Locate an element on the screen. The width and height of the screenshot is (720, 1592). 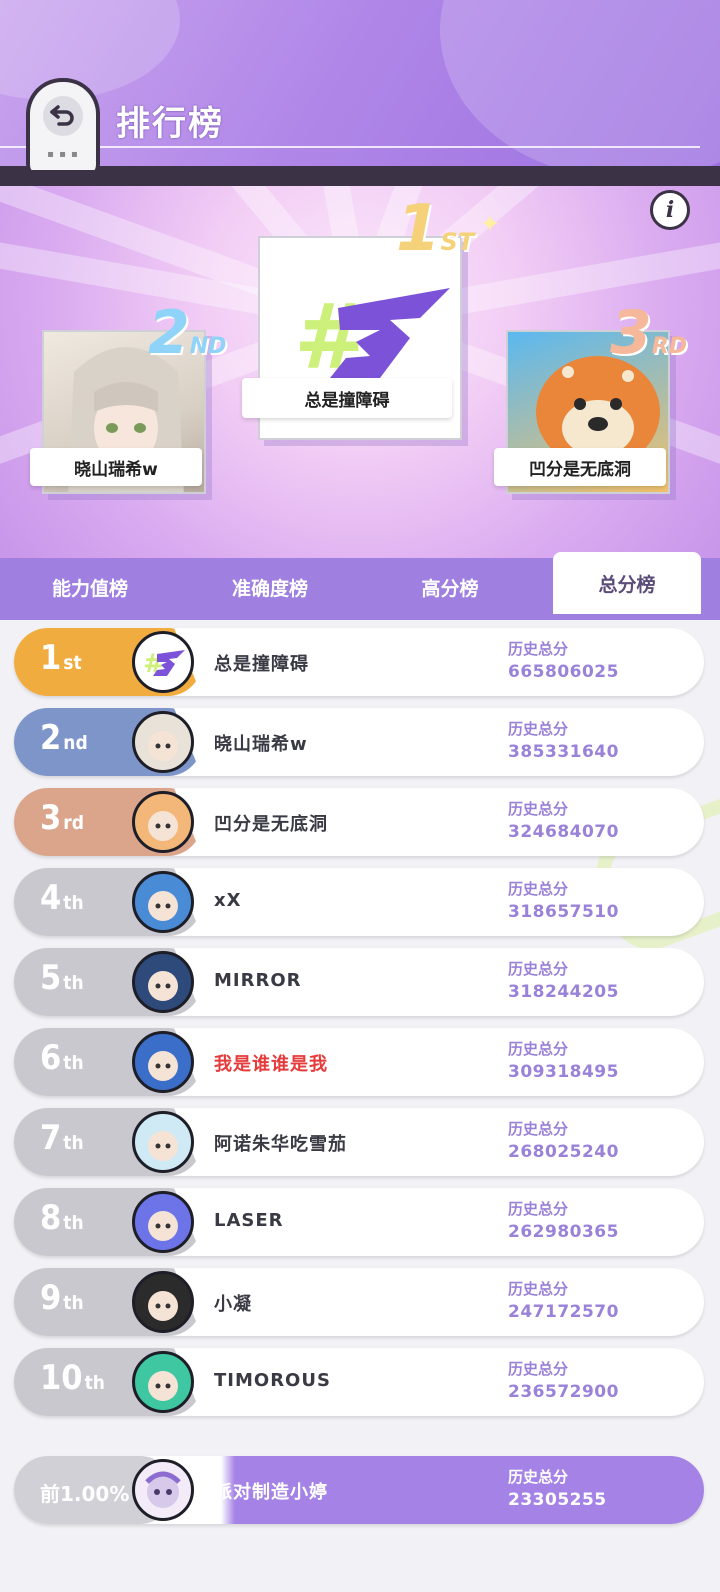
player-score: 247172570 is located at coordinates (563, 1312).